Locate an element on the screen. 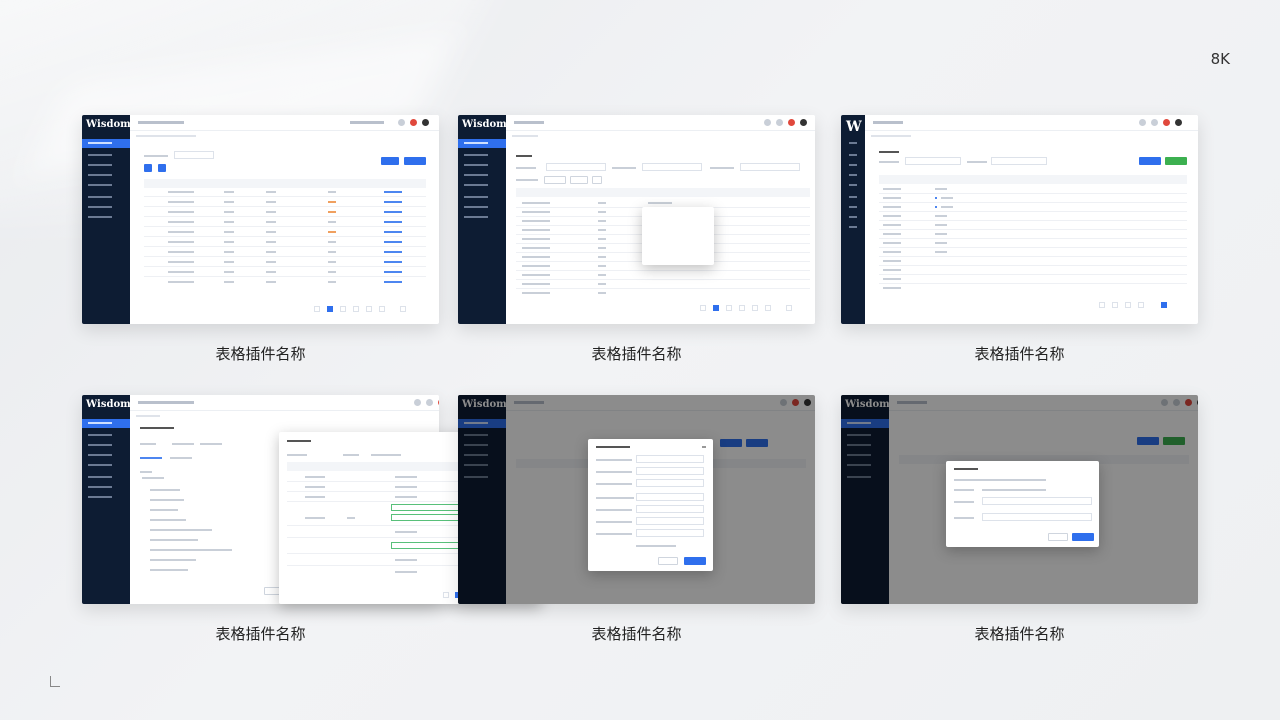 The image size is (1280, 720). reset-button is located at coordinates (579, 180).